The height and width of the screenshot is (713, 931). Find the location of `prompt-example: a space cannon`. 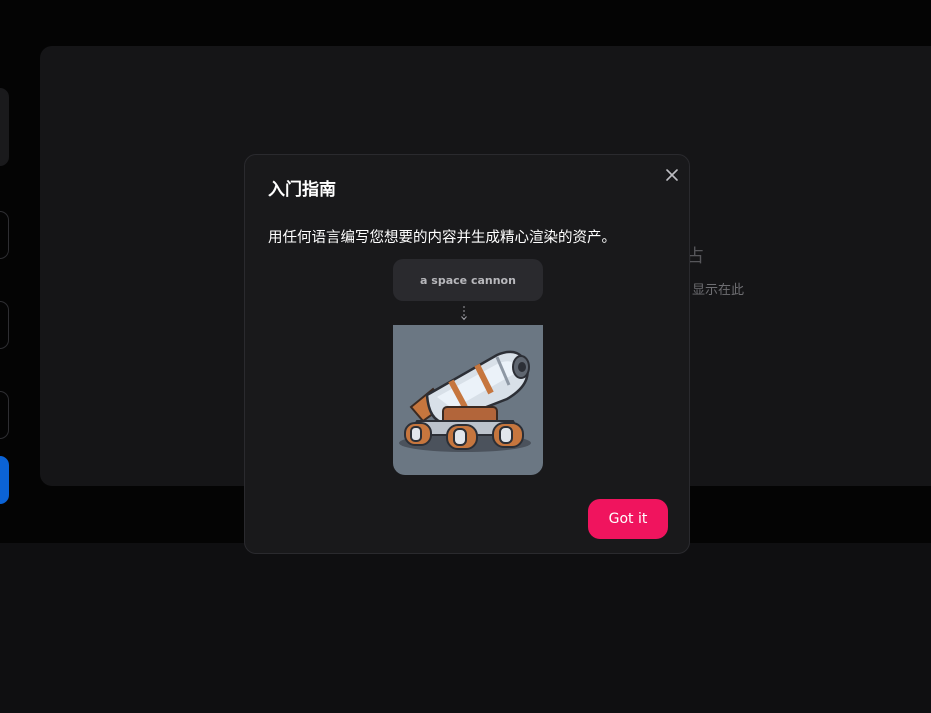

prompt-example: a space cannon is located at coordinates (468, 280).